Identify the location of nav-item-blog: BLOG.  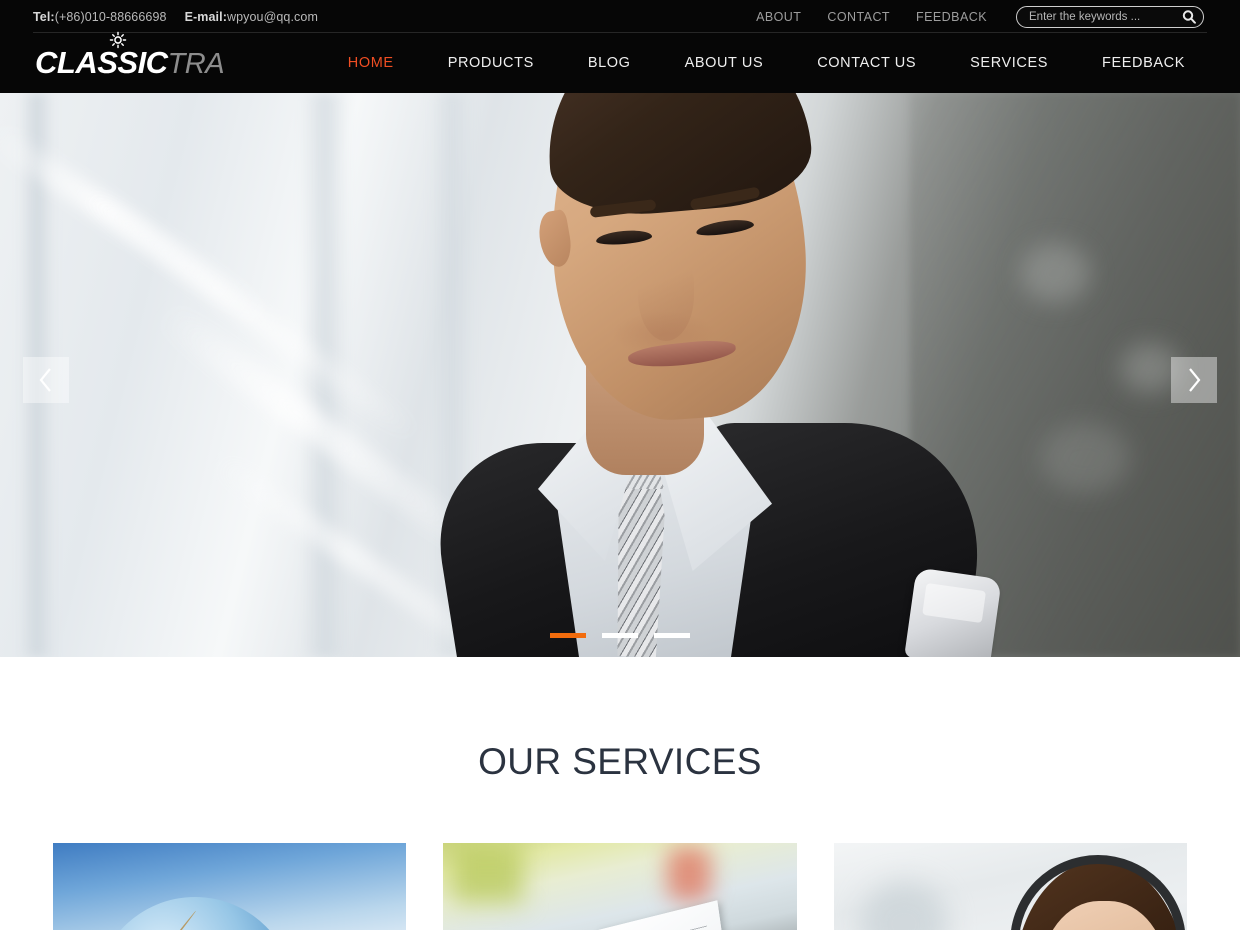
(609, 63).